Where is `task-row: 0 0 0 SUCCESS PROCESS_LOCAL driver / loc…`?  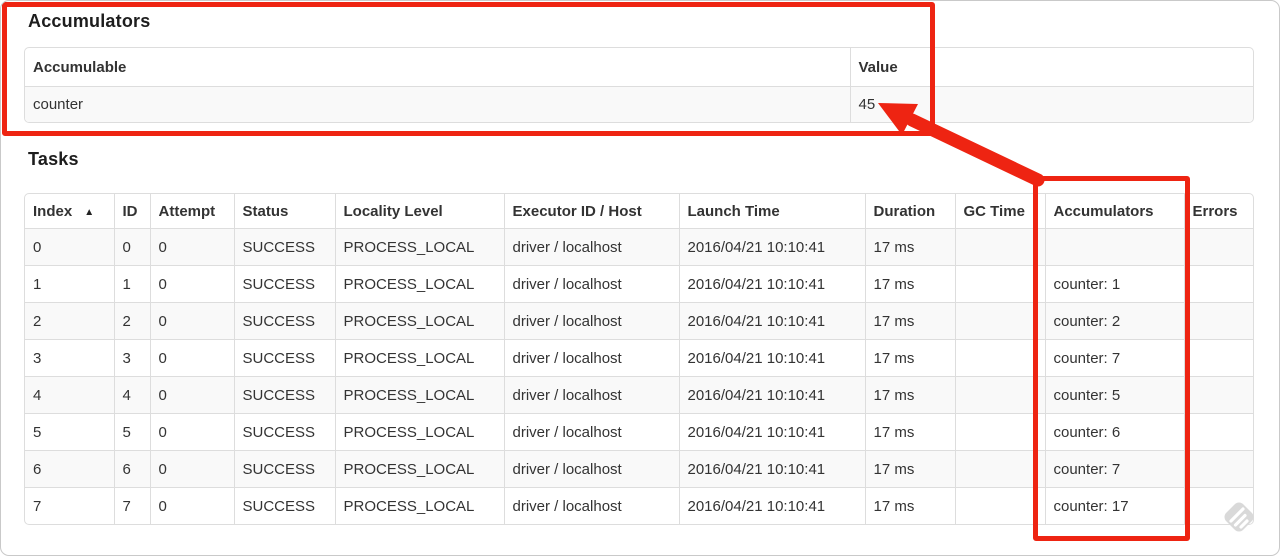 task-row: 0 0 0 SUCCESS PROCESS_LOCAL driver / loc… is located at coordinates (639, 247).